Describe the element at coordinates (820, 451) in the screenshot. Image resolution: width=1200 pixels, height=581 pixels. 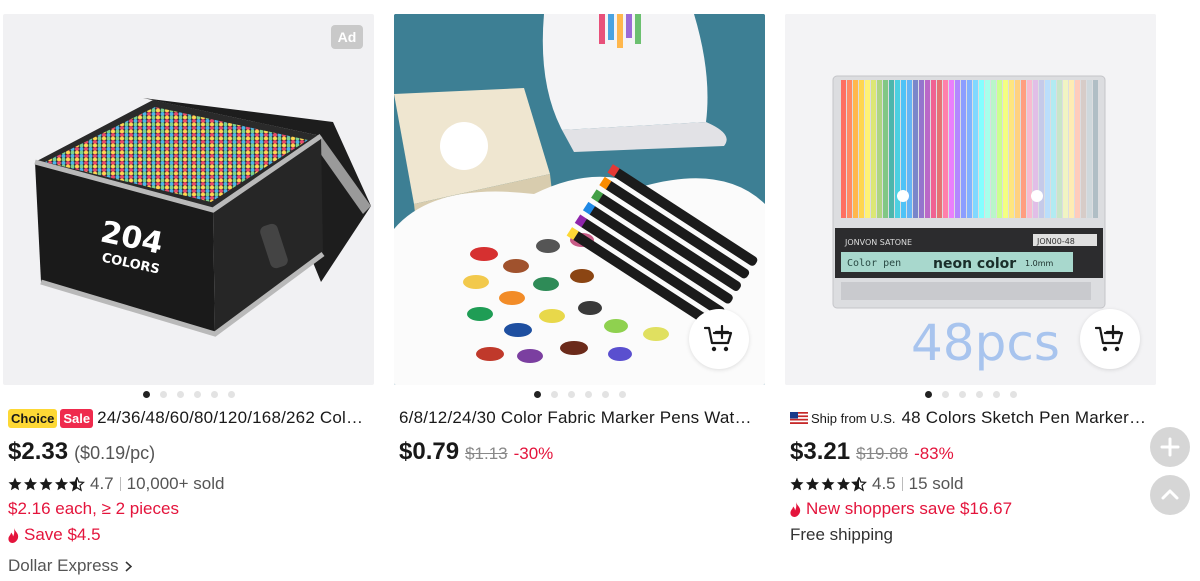
I see `current-price: $3.21` at that location.